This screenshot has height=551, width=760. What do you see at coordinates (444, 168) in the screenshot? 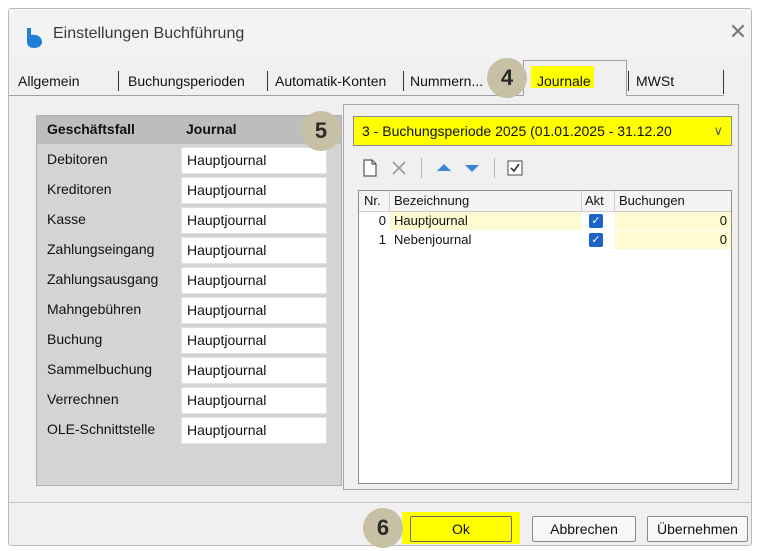
I see `move-up-icon` at bounding box center [444, 168].